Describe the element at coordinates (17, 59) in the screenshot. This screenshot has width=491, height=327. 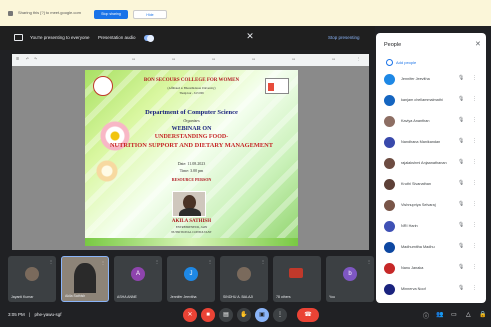
I see `menu-icon: ☰` at that location.